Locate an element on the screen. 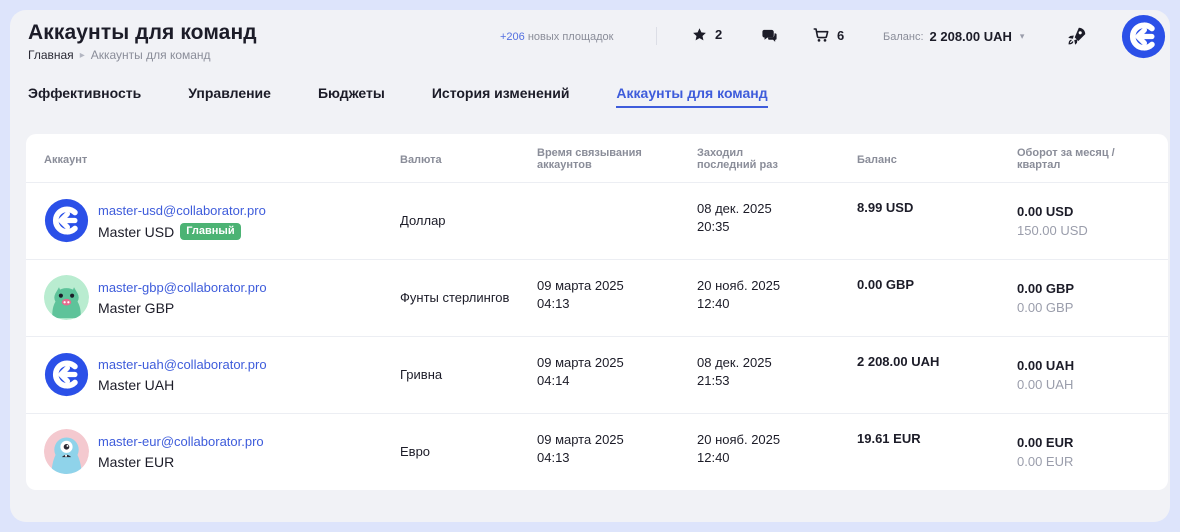 The height and width of the screenshot is (532, 1180). currency-cell: Доллар is located at coordinates (423, 220).